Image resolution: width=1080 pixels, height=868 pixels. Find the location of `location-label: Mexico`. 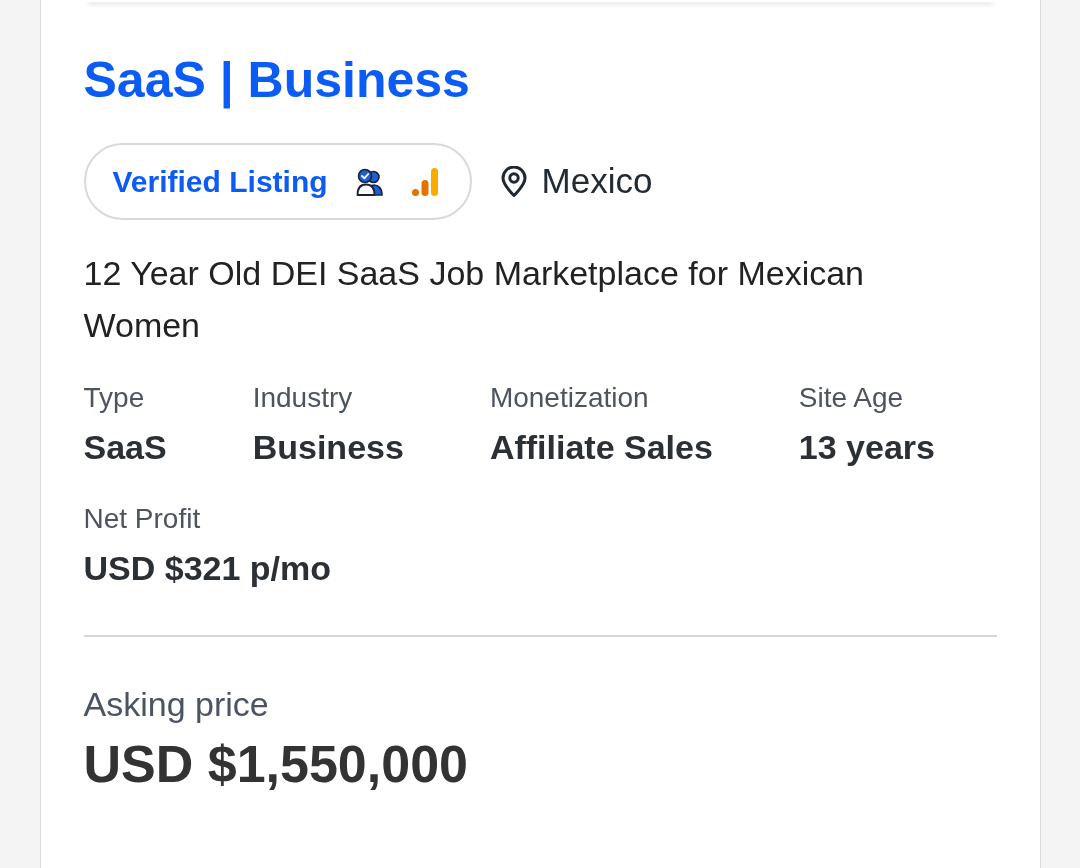

location-label: Mexico is located at coordinates (597, 181).